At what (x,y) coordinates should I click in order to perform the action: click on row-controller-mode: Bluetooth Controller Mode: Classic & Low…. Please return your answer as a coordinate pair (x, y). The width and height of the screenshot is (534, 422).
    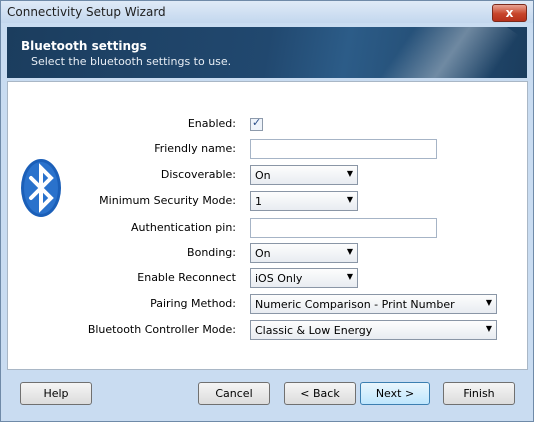
    Looking at the image, I should click on (267, 330).